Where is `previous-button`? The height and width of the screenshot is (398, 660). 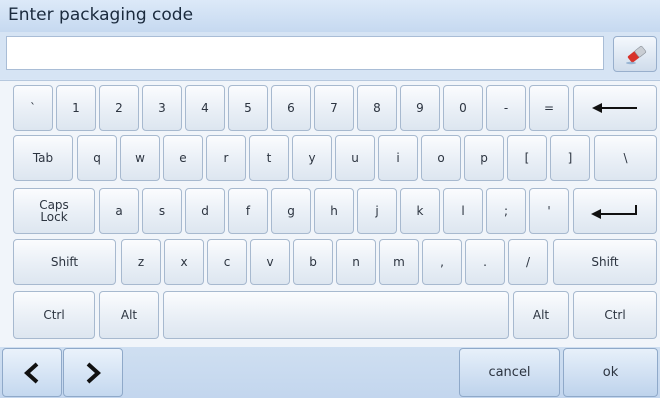
previous-button is located at coordinates (32, 372).